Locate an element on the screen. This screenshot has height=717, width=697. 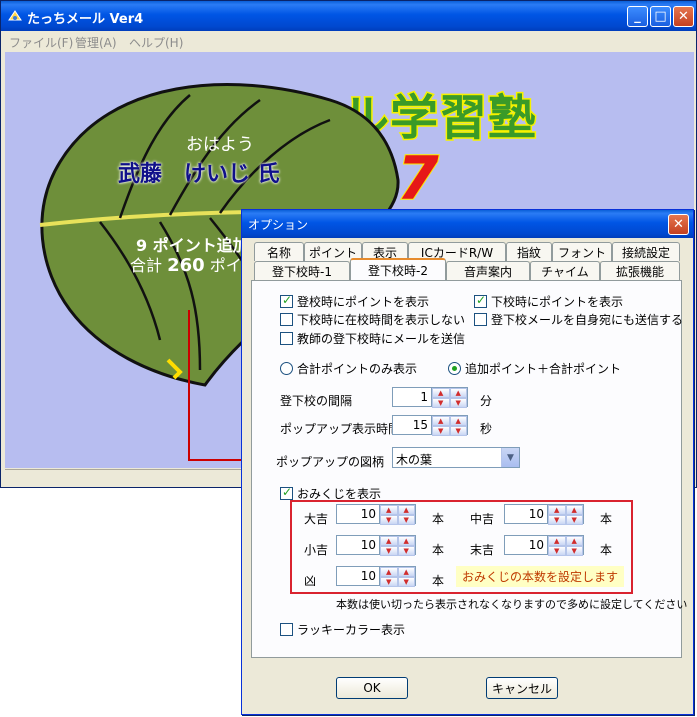
popup-time-value: 15 is located at coordinates (412, 425).